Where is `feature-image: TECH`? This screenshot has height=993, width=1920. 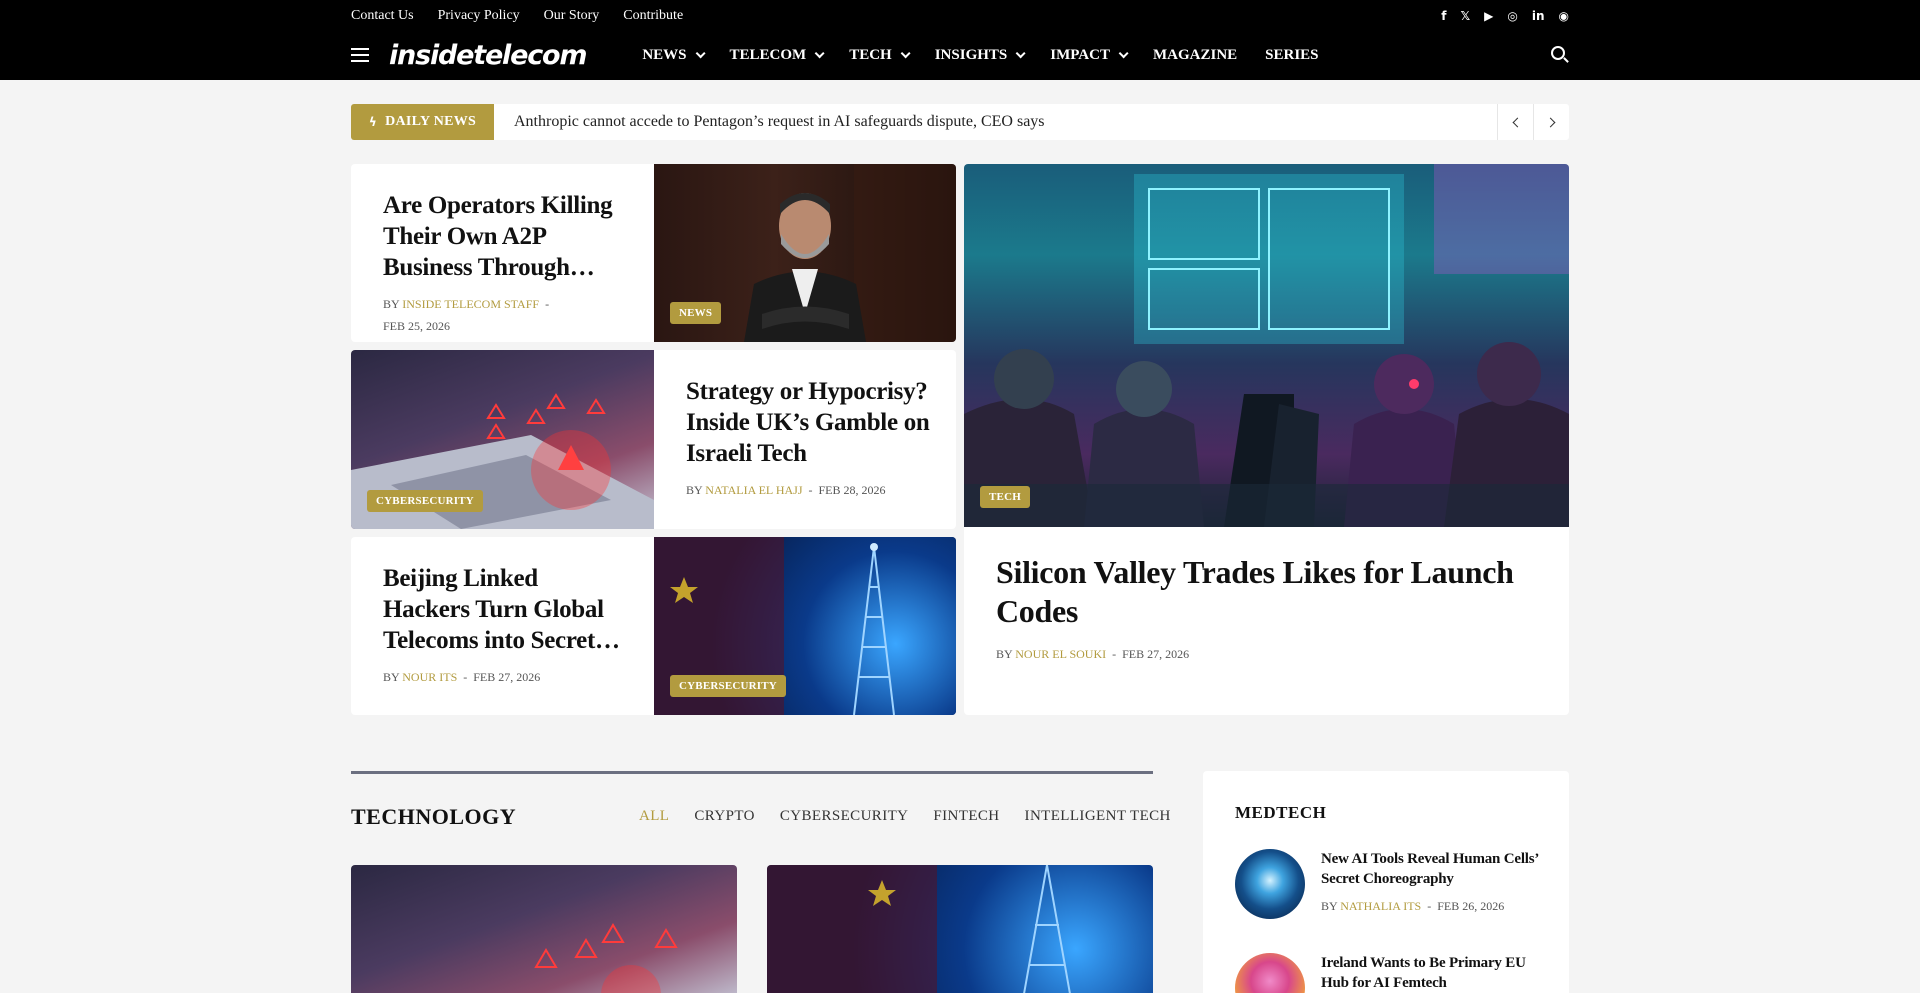
feature-image: TECH is located at coordinates (1266, 345).